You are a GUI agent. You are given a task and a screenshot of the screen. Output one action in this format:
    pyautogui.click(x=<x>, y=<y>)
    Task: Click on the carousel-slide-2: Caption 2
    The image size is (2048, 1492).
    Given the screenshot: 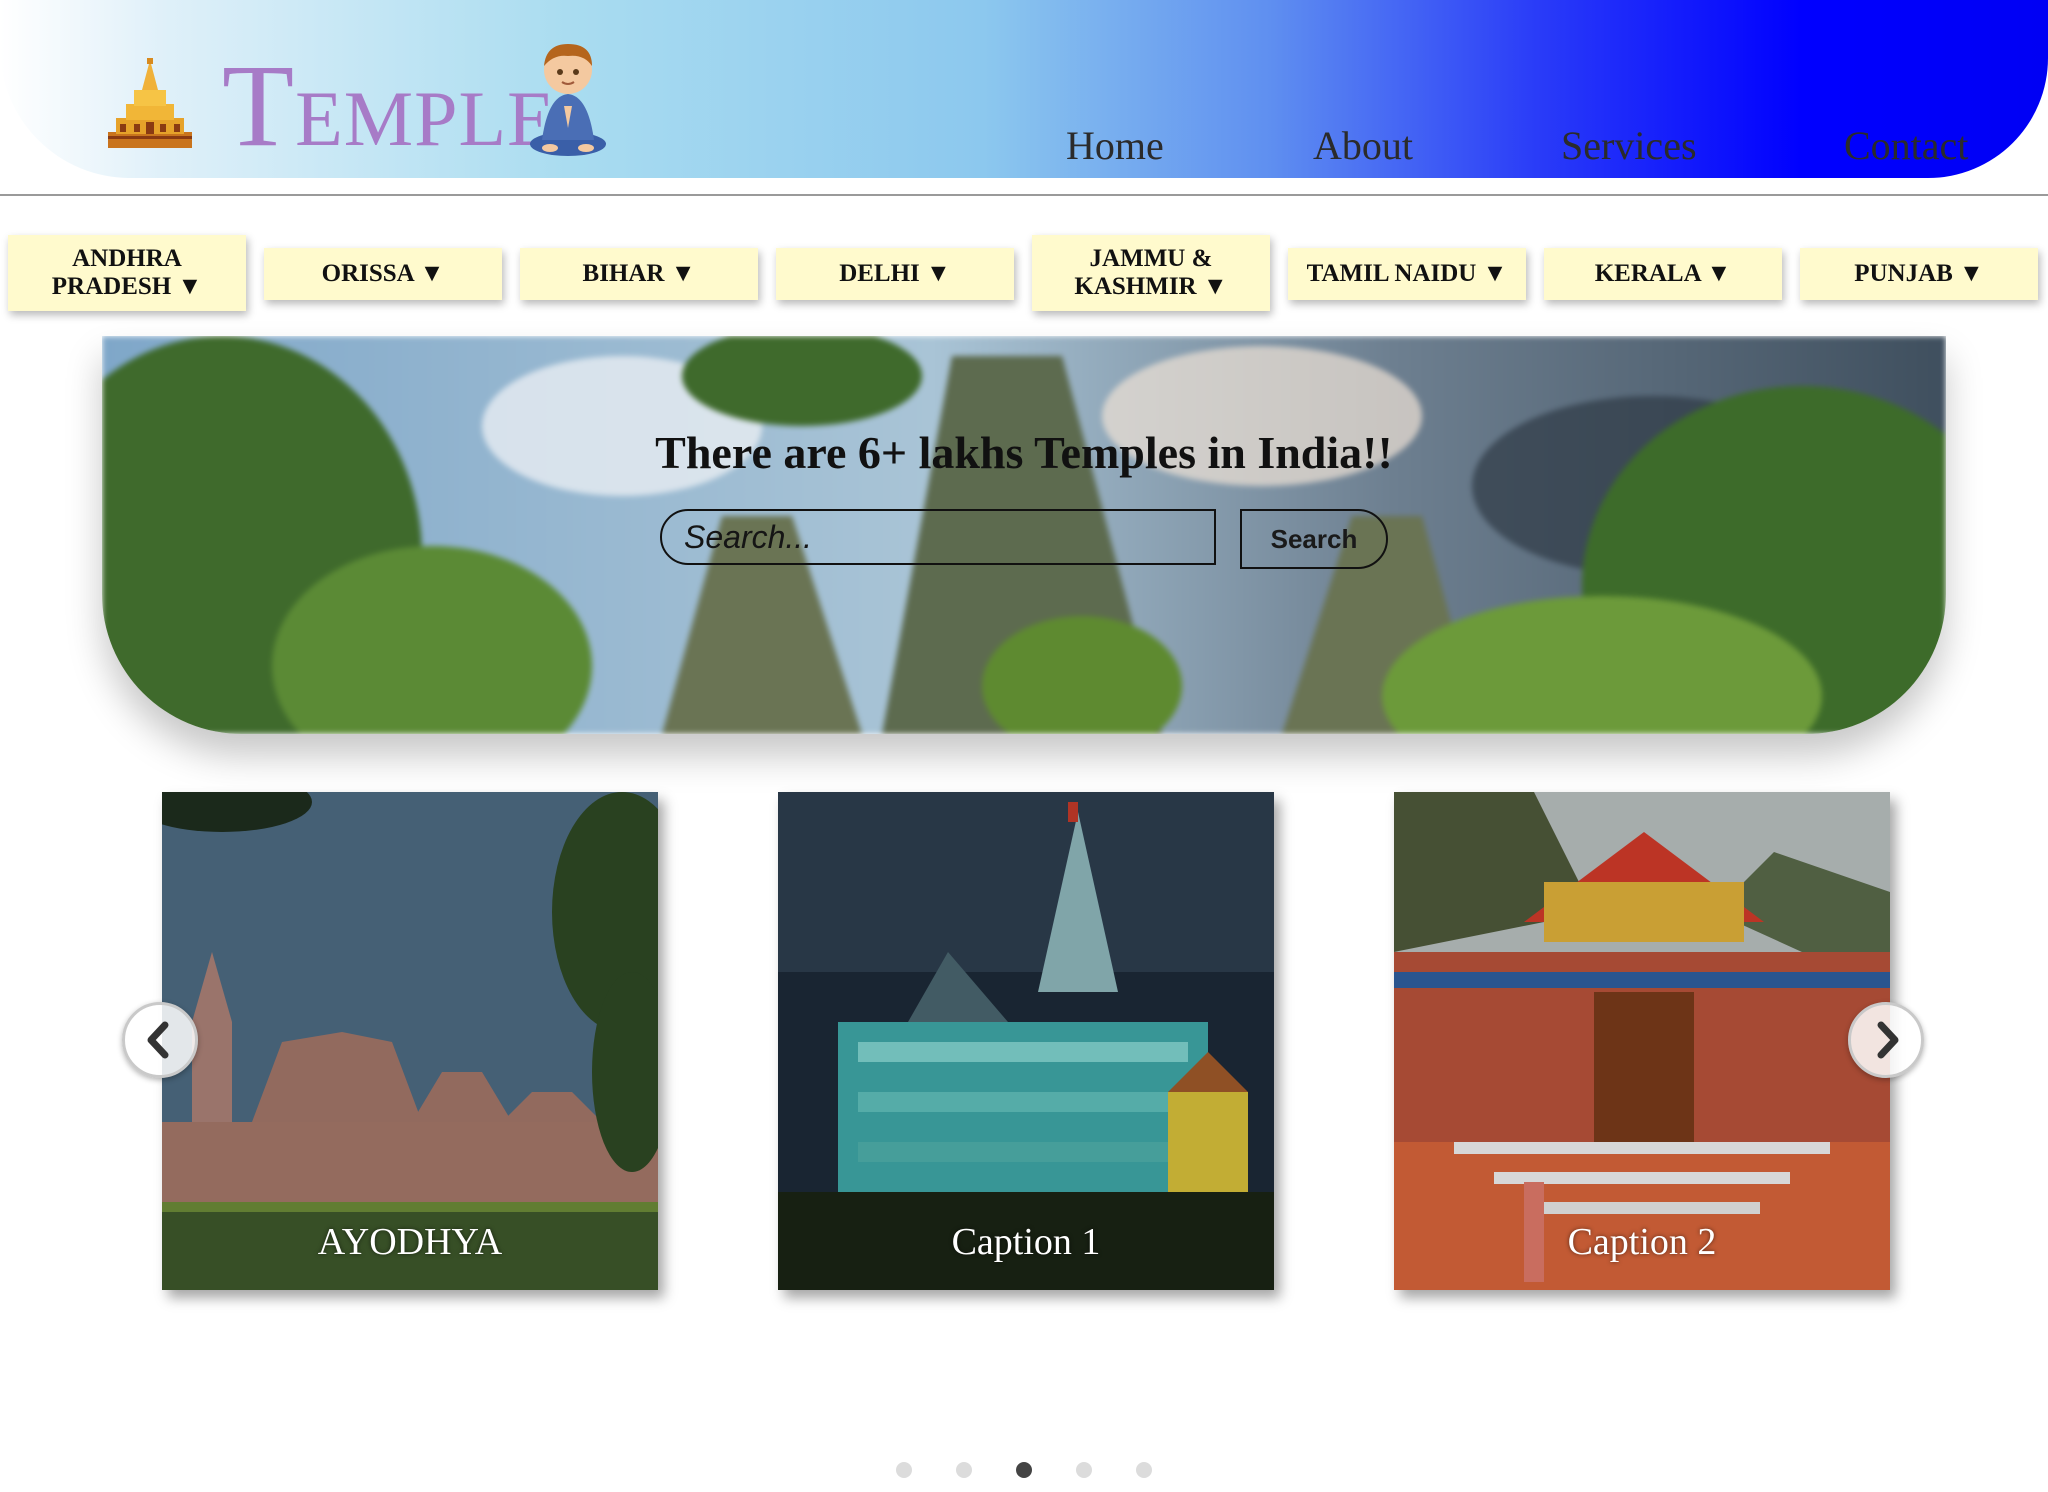 What is the action you would take?
    pyautogui.click(x=1642, y=1041)
    